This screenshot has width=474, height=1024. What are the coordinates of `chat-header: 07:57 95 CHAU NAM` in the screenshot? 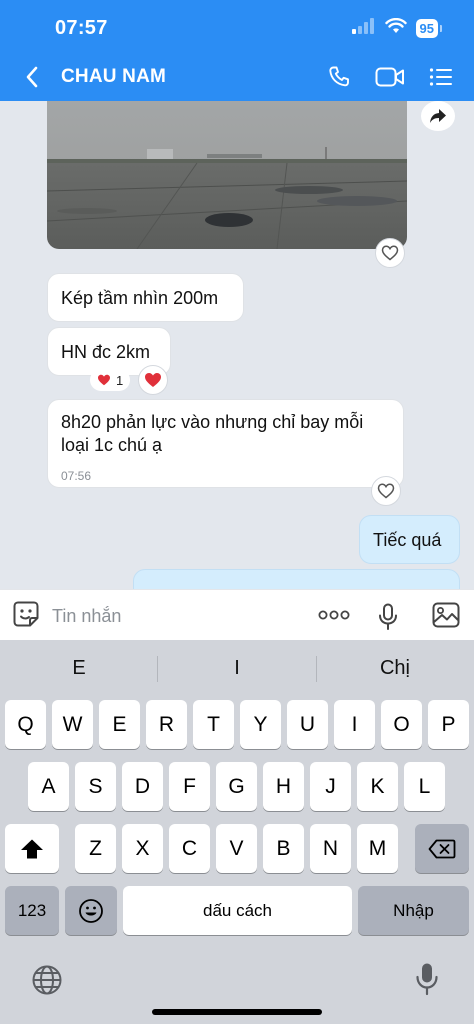 It's located at (237, 50).